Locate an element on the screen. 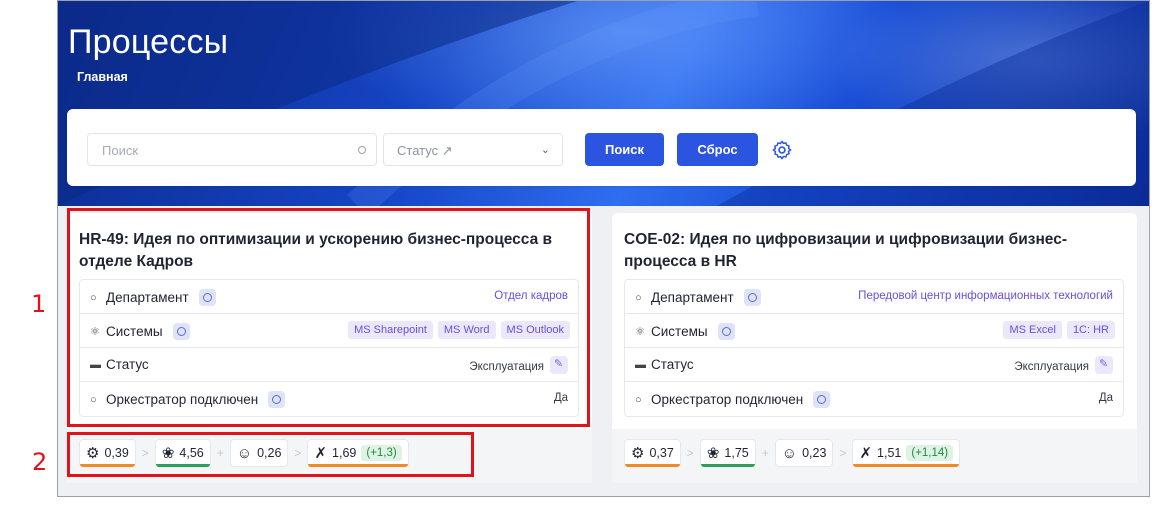 The width and height of the screenshot is (1162, 512). annotation-marker: 1 is located at coordinates (39, 304).